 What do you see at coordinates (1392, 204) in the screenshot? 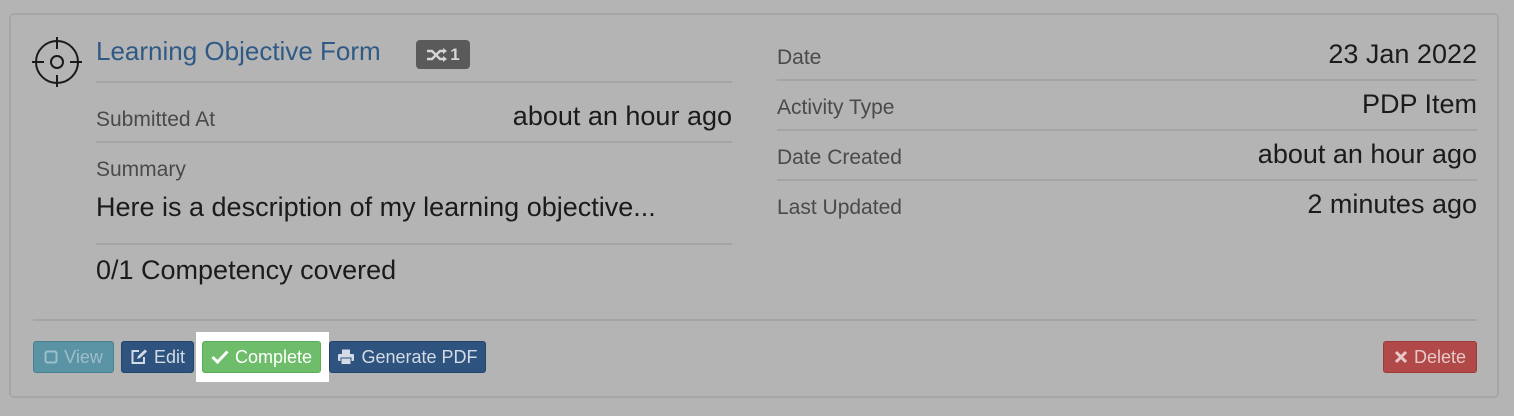
I see `last-updated-value: 2 minutes ago` at bounding box center [1392, 204].